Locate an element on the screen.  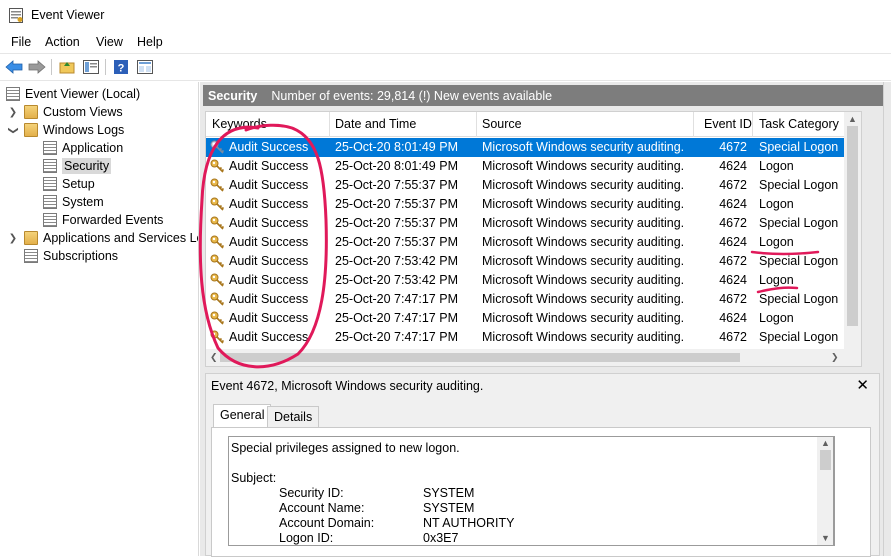
forward-arrow-icon is located at coordinates (37, 67).